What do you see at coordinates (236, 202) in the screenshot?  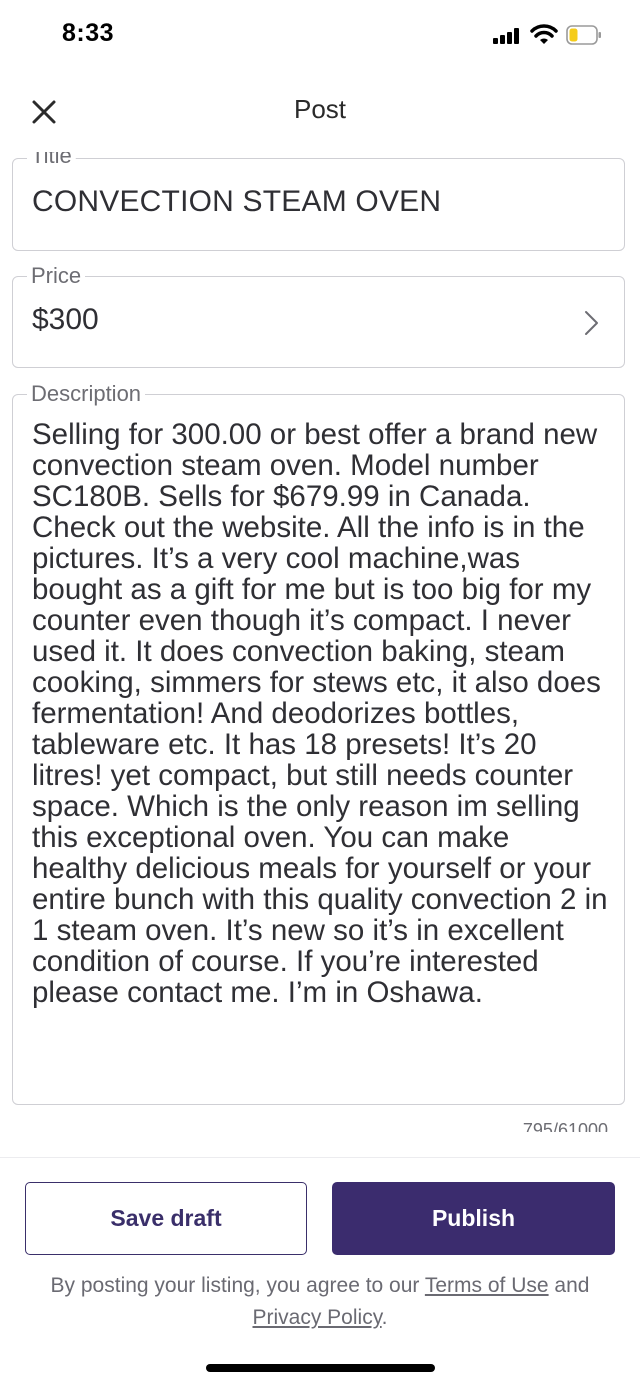 I see `title-input: CONVECTION STEAM OVEN` at bounding box center [236, 202].